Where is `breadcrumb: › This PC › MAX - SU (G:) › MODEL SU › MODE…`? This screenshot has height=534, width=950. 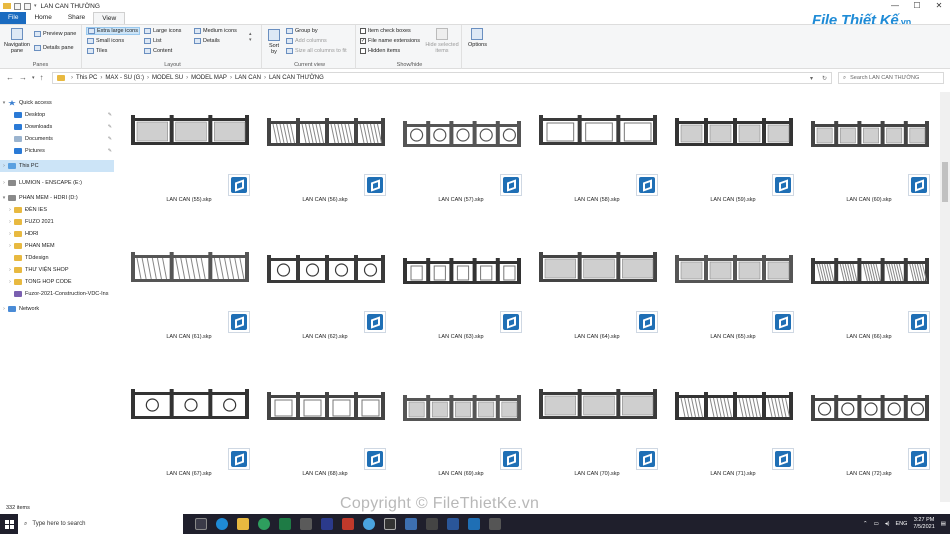 breadcrumb: › This PC › MAX - SU (G:) › MODEL SU › MODE… is located at coordinates (442, 78).